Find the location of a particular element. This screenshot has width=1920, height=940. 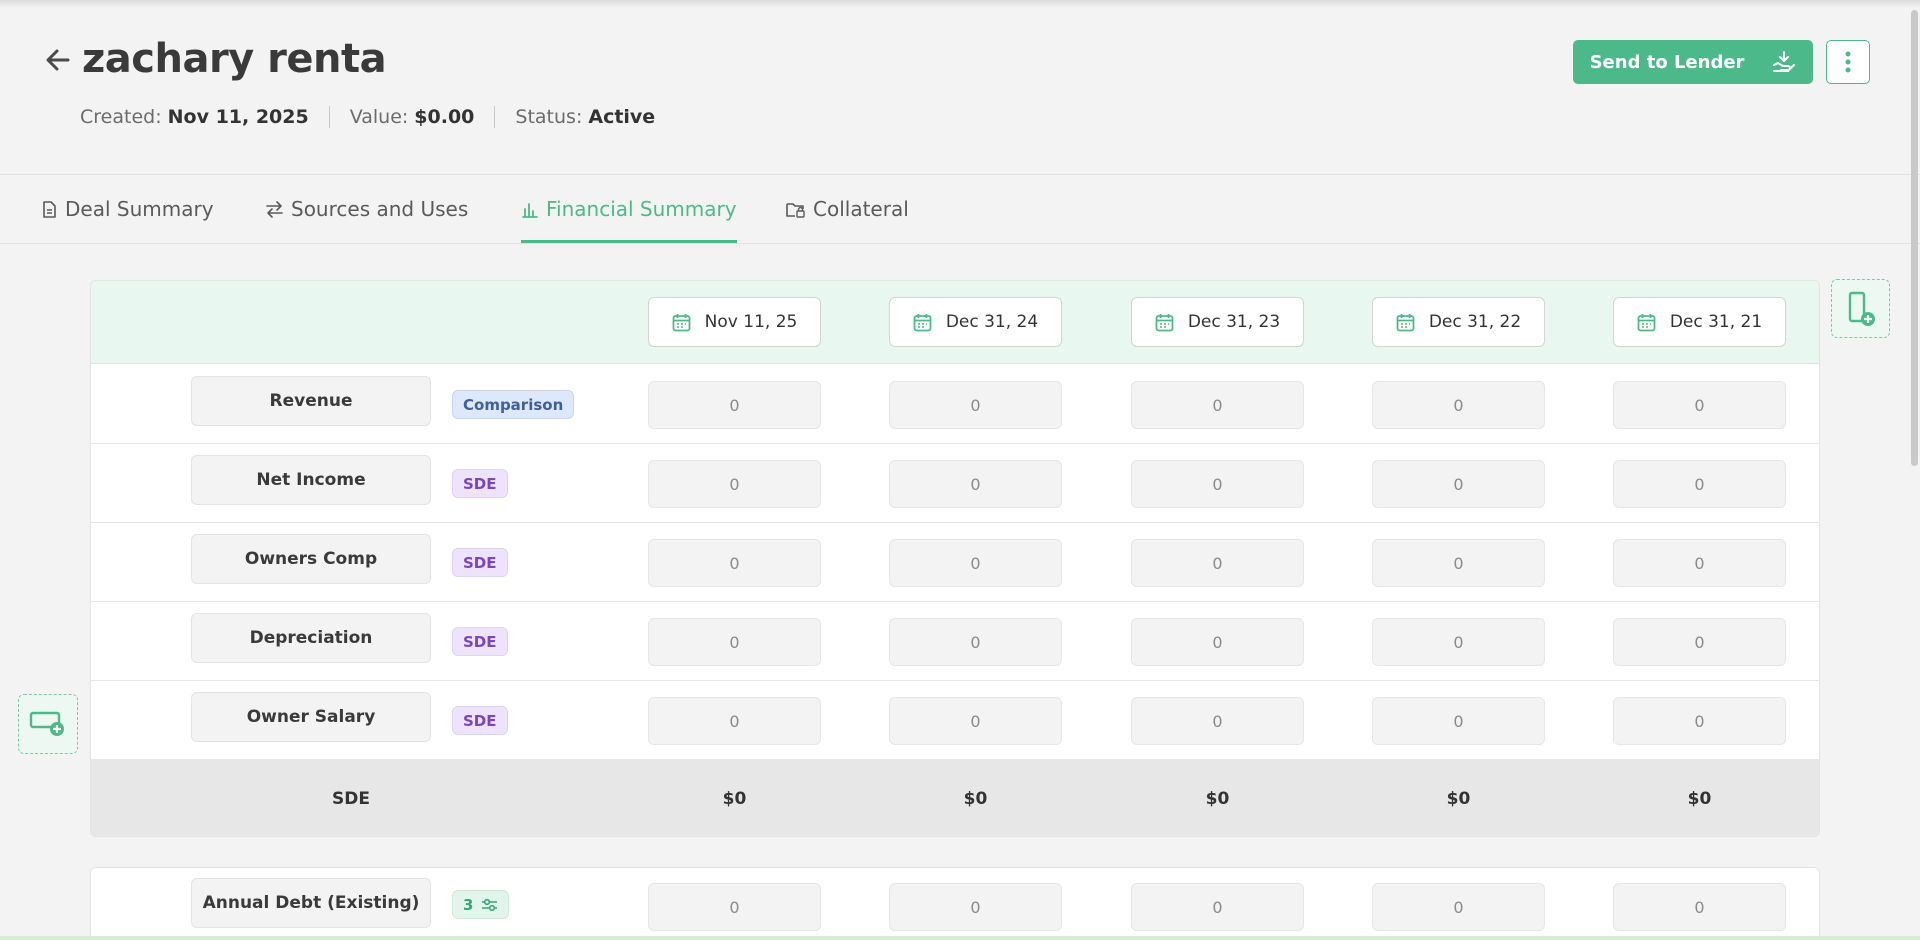

row-label: Revenue is located at coordinates (311, 401).